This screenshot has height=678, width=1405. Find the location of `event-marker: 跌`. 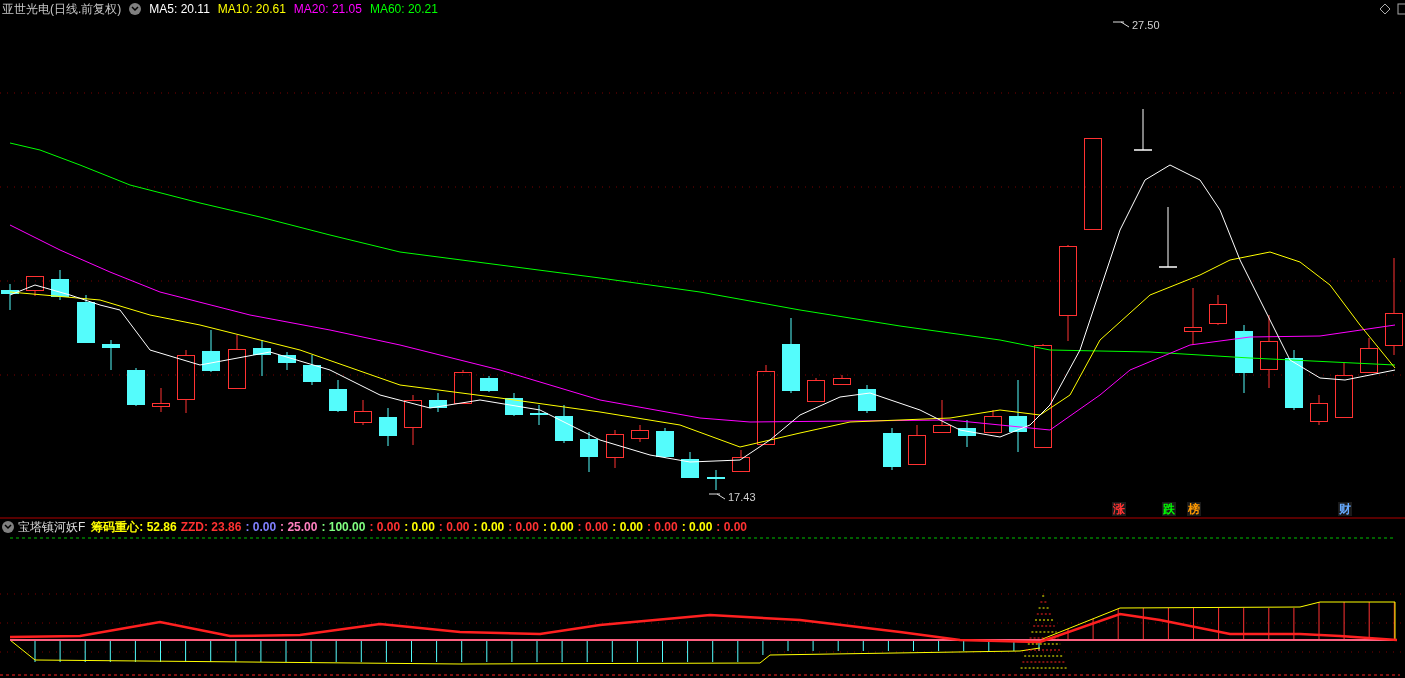

event-marker: 跌 is located at coordinates (1169, 509).